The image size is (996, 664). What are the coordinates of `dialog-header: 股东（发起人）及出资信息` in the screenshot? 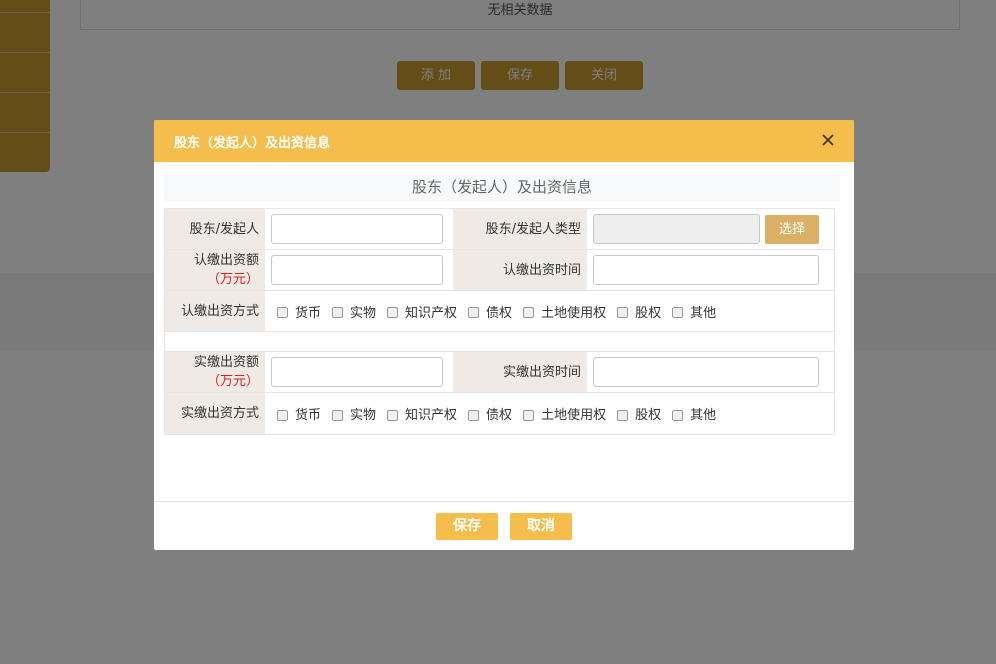 It's located at (504, 141).